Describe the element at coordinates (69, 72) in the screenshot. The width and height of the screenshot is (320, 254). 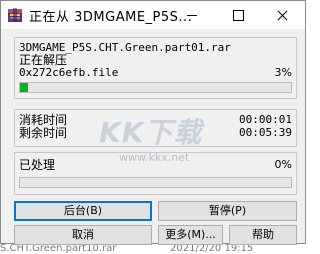
I see `current-file-name: 0x272c6efb.file` at that location.